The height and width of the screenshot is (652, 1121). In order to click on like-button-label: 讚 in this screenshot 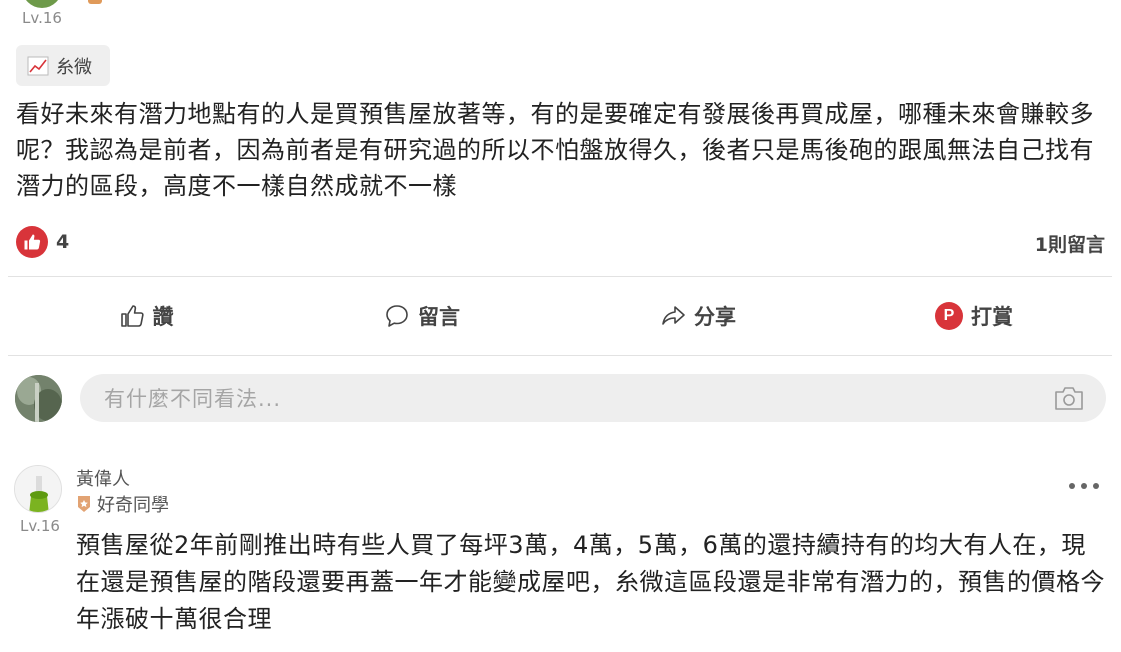, I will do `click(163, 317)`.